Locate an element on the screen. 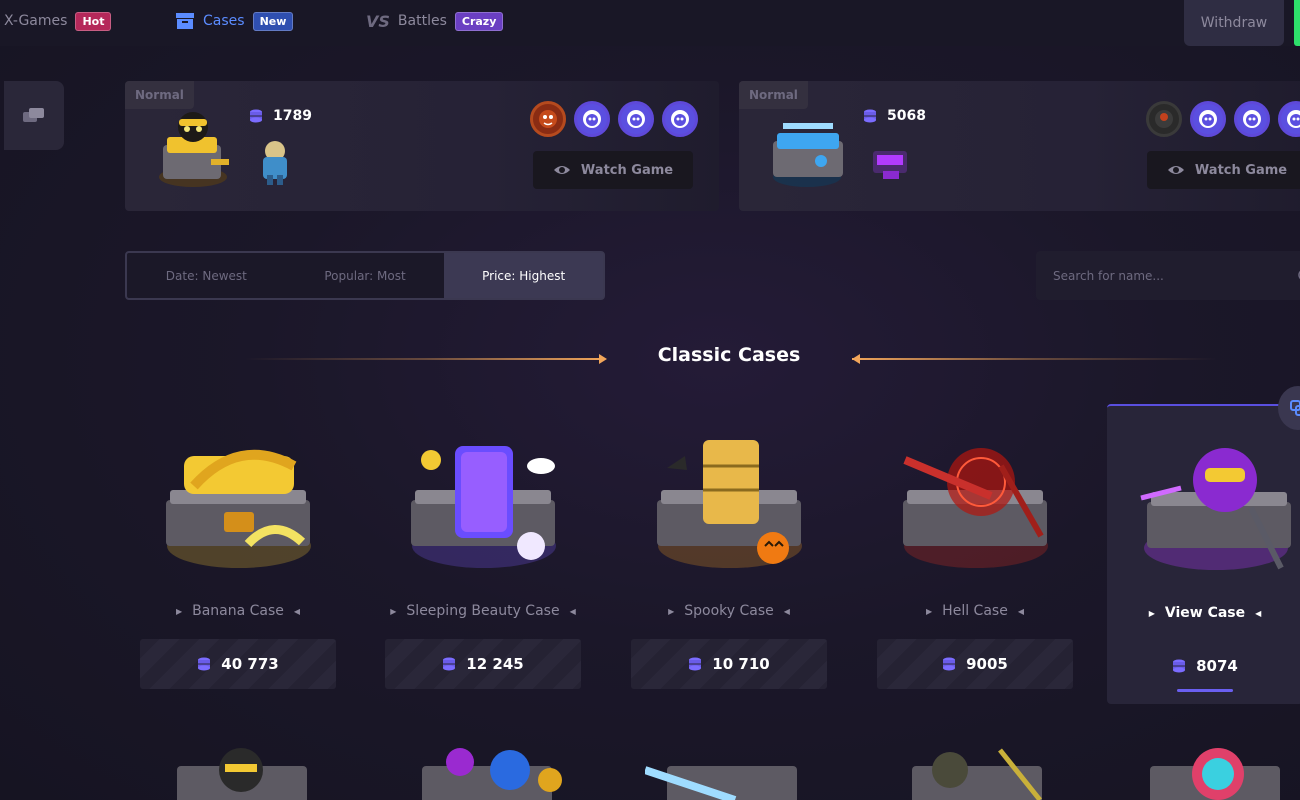 The width and height of the screenshot is (1300, 800). search-box is located at coordinates (1168, 275).